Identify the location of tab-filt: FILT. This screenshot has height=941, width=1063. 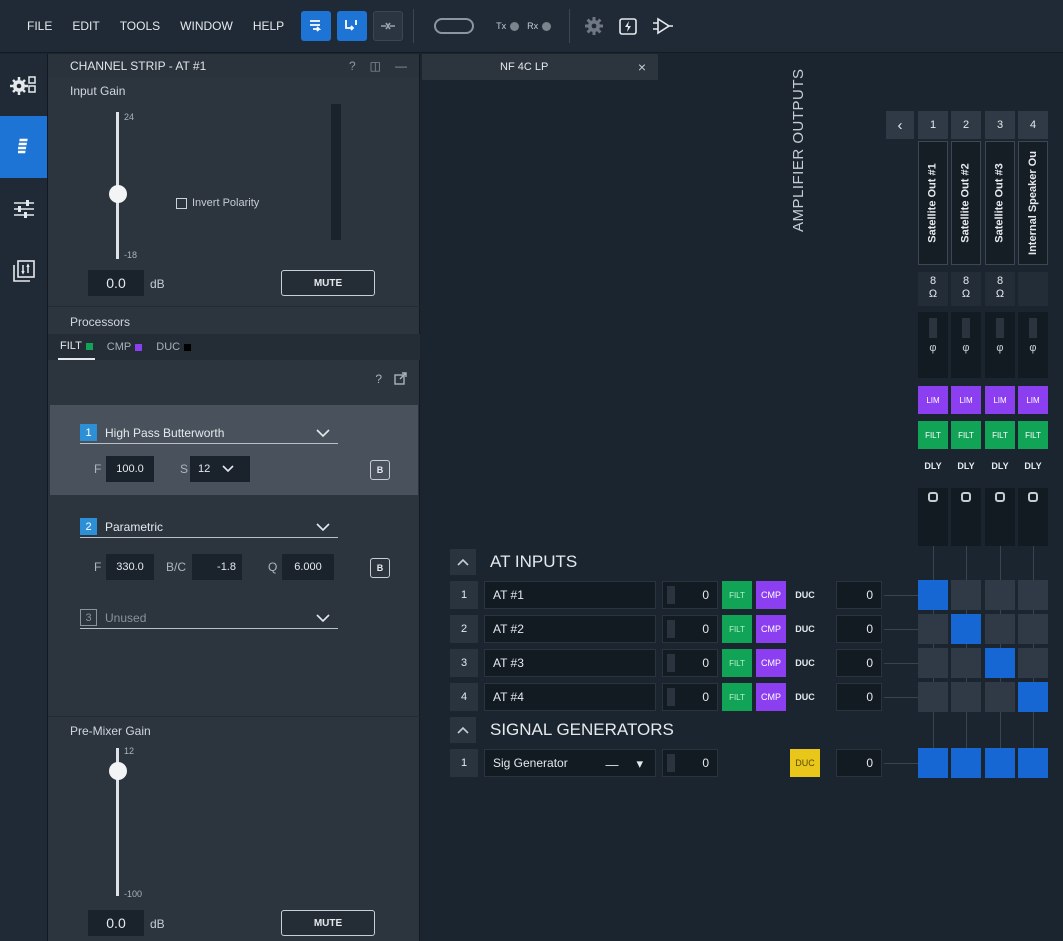
(76, 347).